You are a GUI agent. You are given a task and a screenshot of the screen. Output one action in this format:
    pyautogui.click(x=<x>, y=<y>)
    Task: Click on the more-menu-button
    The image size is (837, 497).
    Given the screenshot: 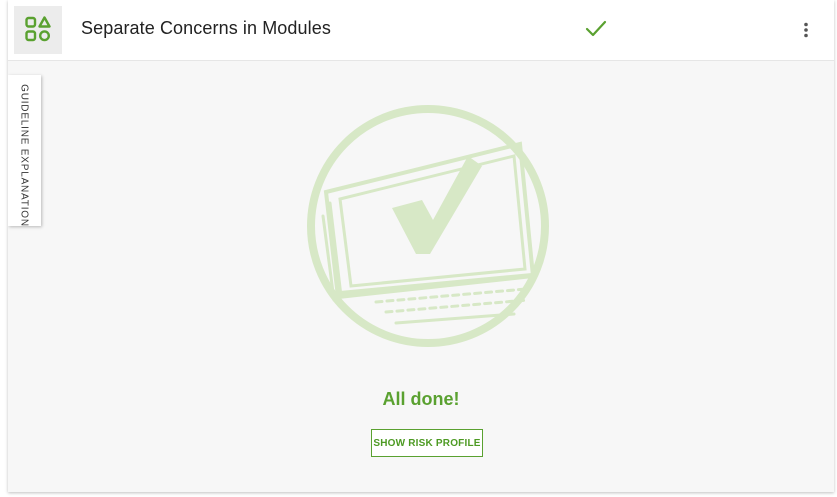 What is the action you would take?
    pyautogui.click(x=807, y=30)
    